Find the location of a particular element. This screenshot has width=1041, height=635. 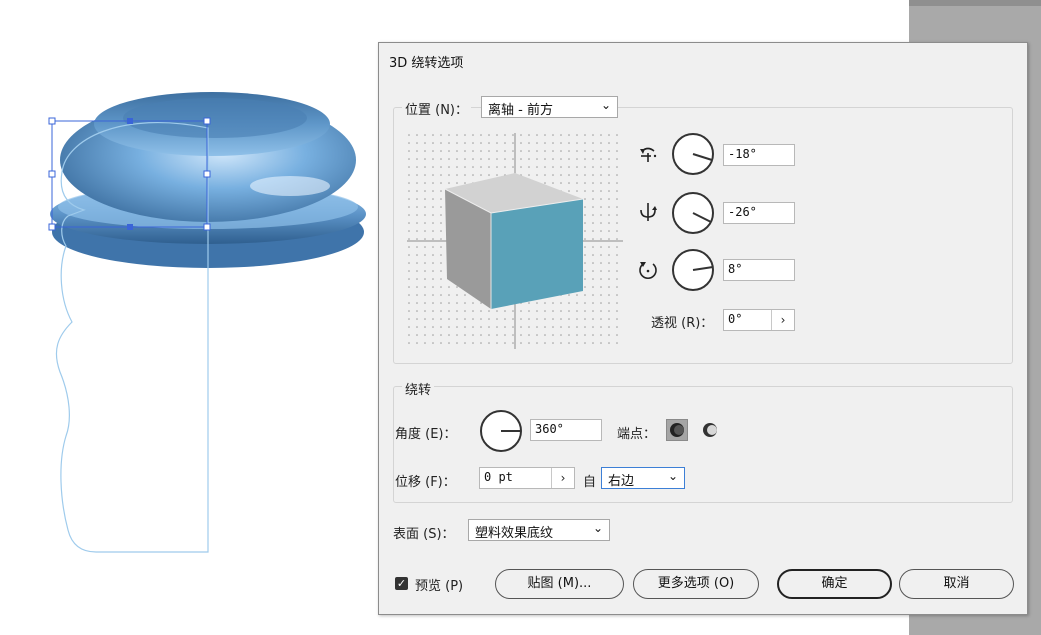

from-label: 自 is located at coordinates (590, 482).